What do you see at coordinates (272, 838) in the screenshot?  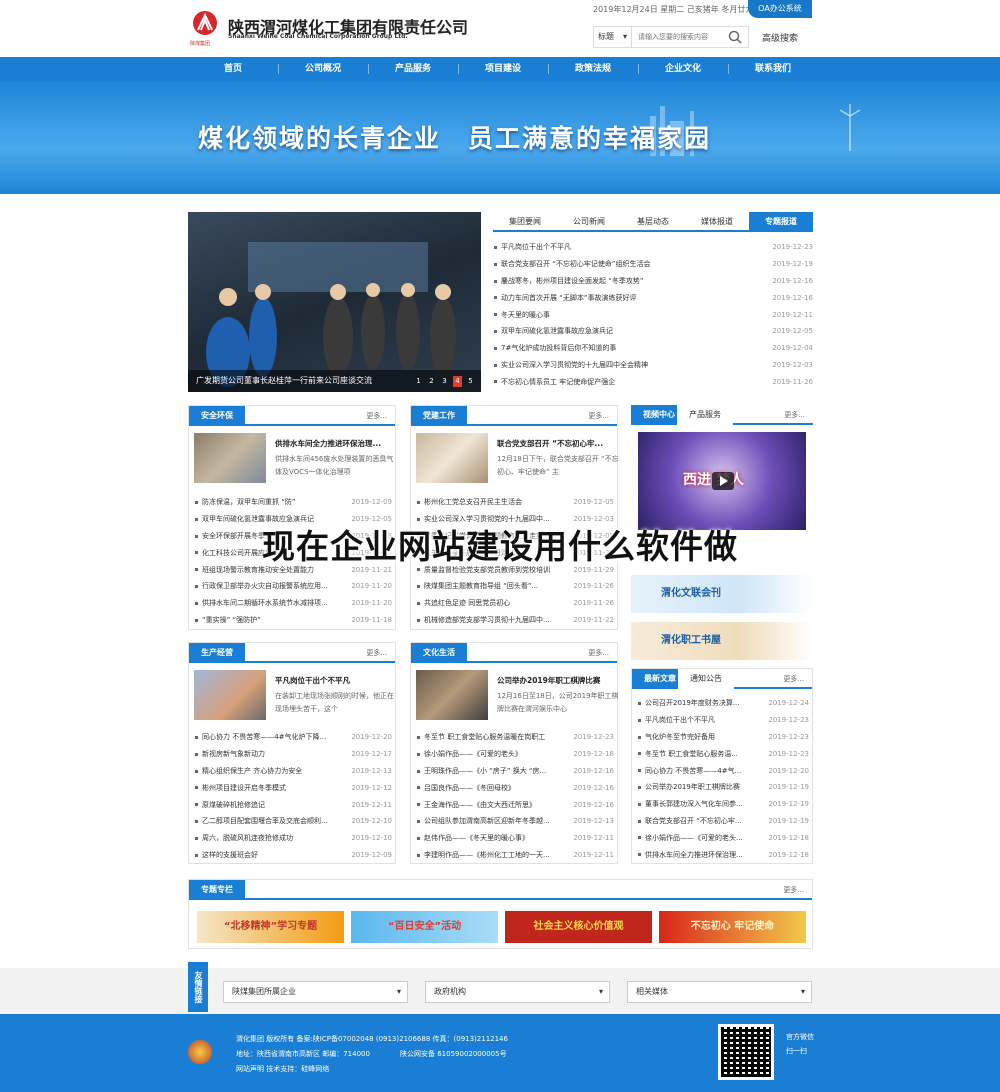 I see `list-item-title: 周六，脱硫风机连夜抢修成功` at bounding box center [272, 838].